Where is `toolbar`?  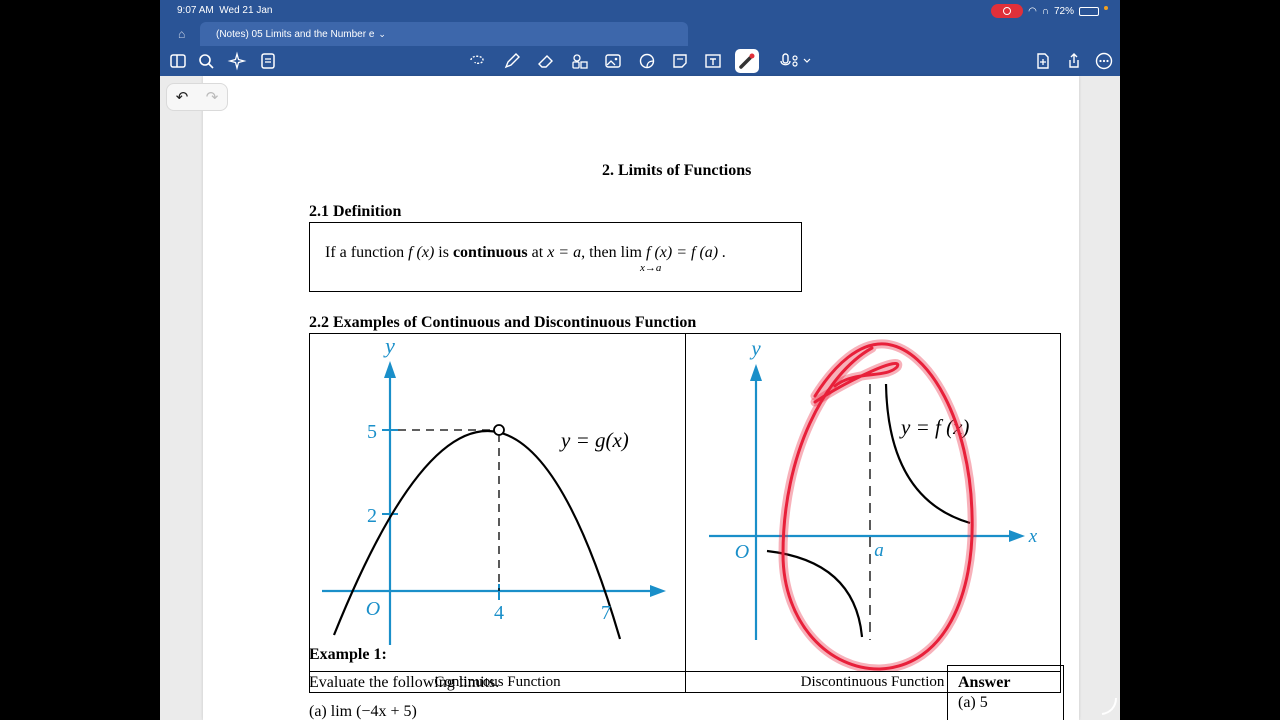 toolbar is located at coordinates (640, 61).